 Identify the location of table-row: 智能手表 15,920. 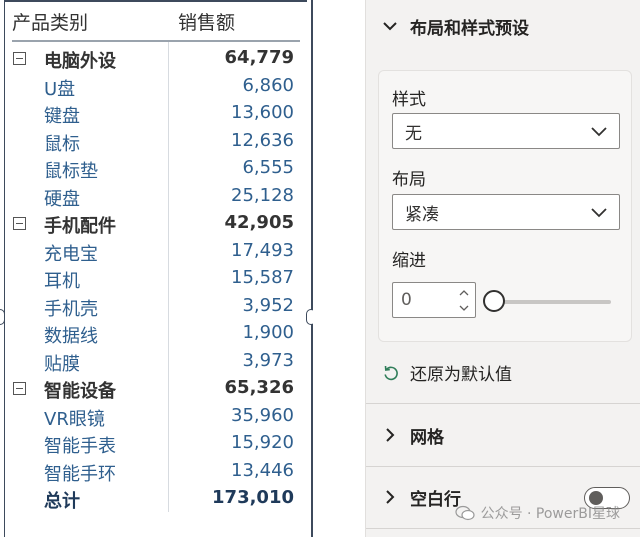
(155, 445).